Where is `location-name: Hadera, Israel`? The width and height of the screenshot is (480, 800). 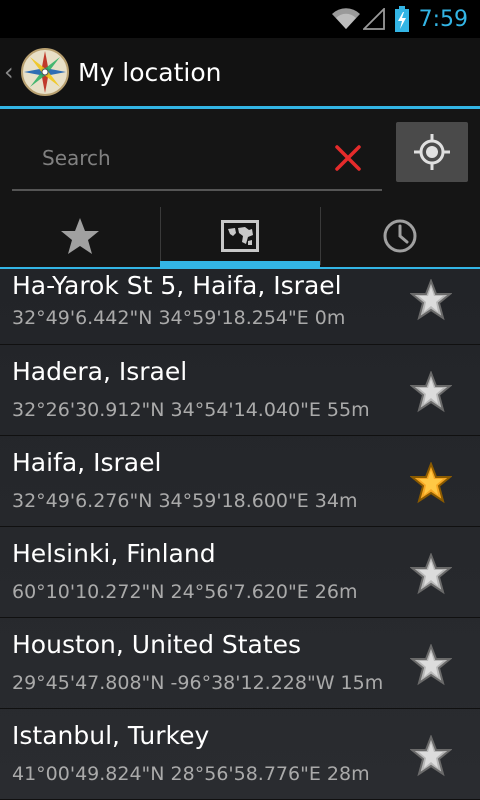
location-name: Hadera, Israel is located at coordinates (100, 371).